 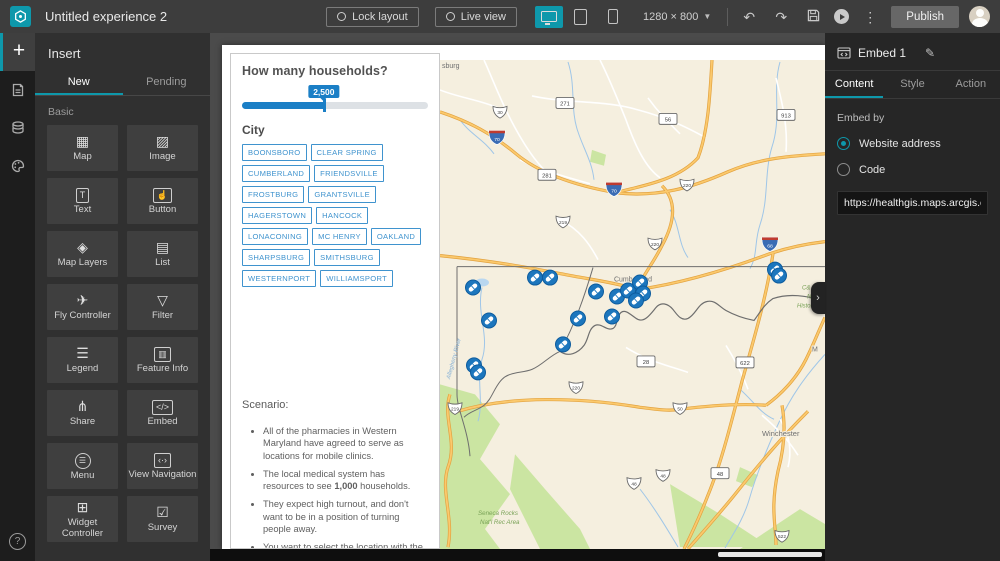 I want to click on rail-item-page, so click(x=17, y=90).